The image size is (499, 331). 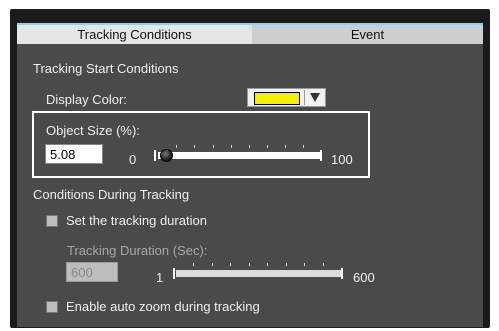 I want to click on slider-thumb, so click(x=166, y=155).